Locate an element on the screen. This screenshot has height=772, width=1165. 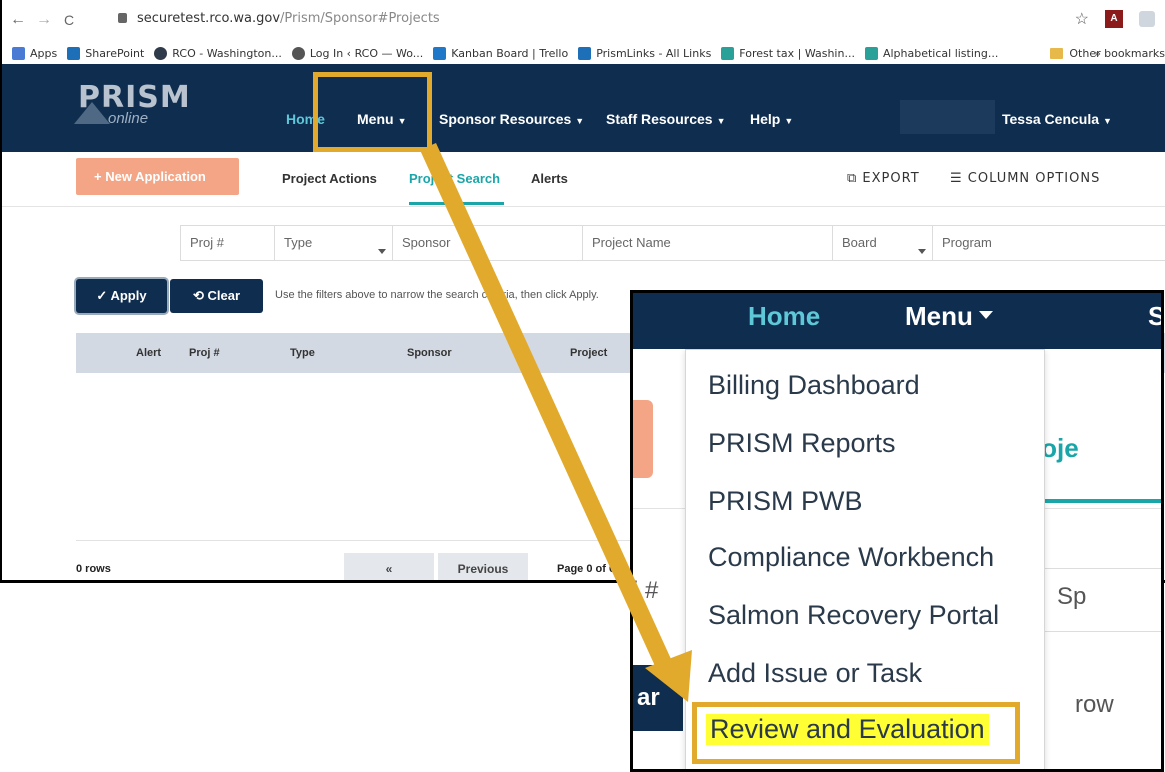
zoom-bg-rows-text: row is located at coordinates (1094, 704).